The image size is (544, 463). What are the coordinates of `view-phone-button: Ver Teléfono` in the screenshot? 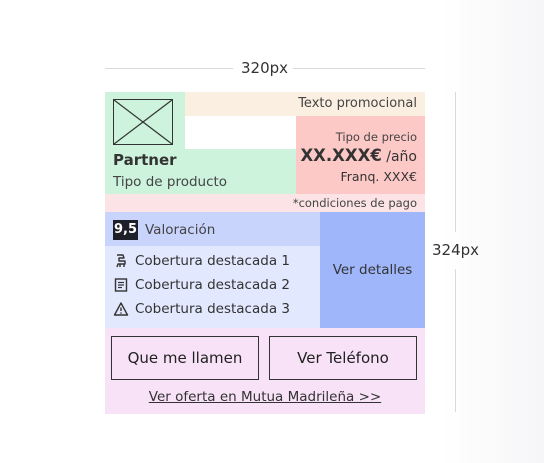 It's located at (343, 358).